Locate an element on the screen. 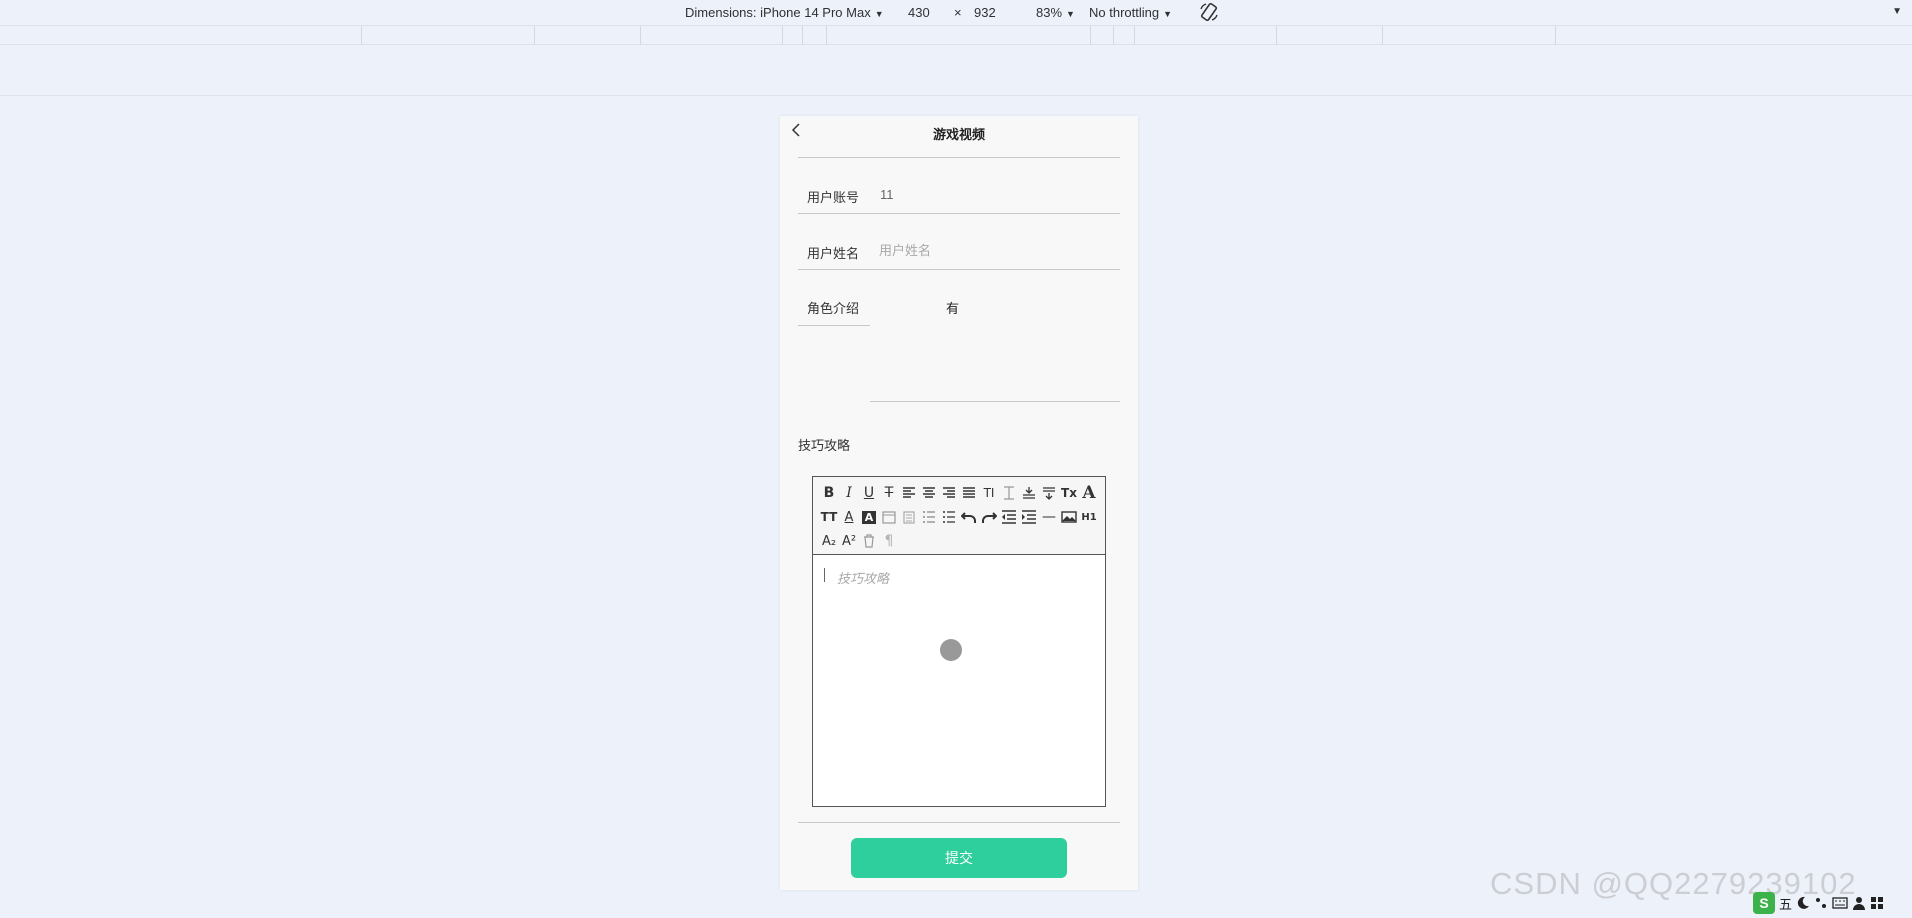 The image size is (1912, 918). unordered-list-icon is located at coordinates (949, 517).